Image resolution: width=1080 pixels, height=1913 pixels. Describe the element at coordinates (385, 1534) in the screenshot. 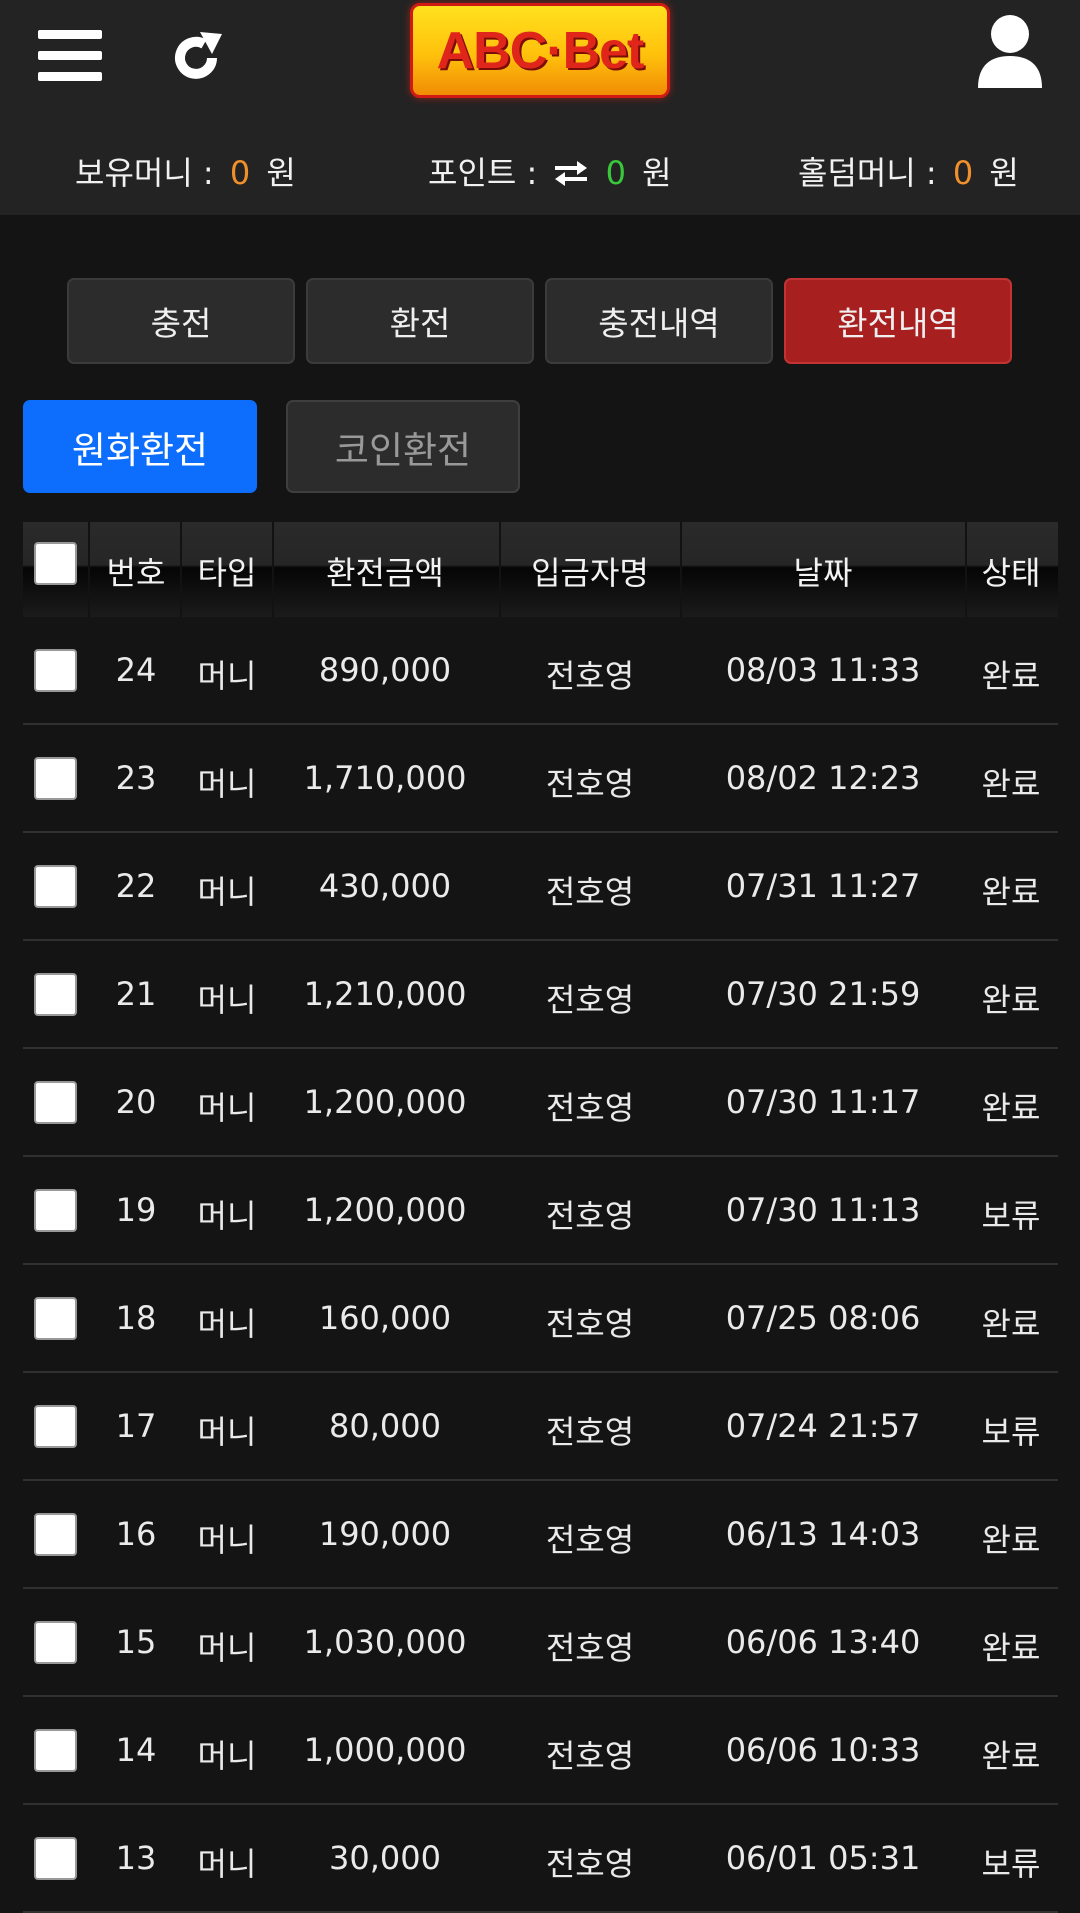

I see `cell-amount: 190,000` at that location.